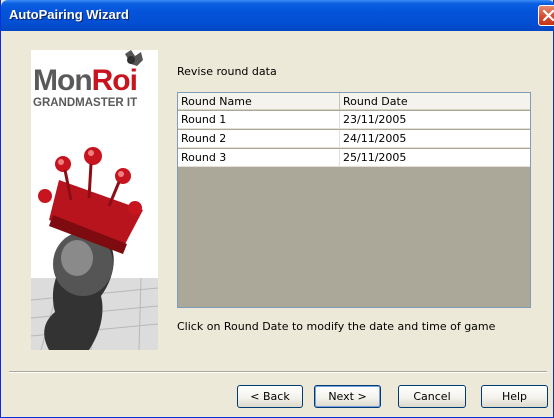  What do you see at coordinates (85, 103) in the screenshot?
I see `brand-tagline: GRANDMASTER IT` at bounding box center [85, 103].